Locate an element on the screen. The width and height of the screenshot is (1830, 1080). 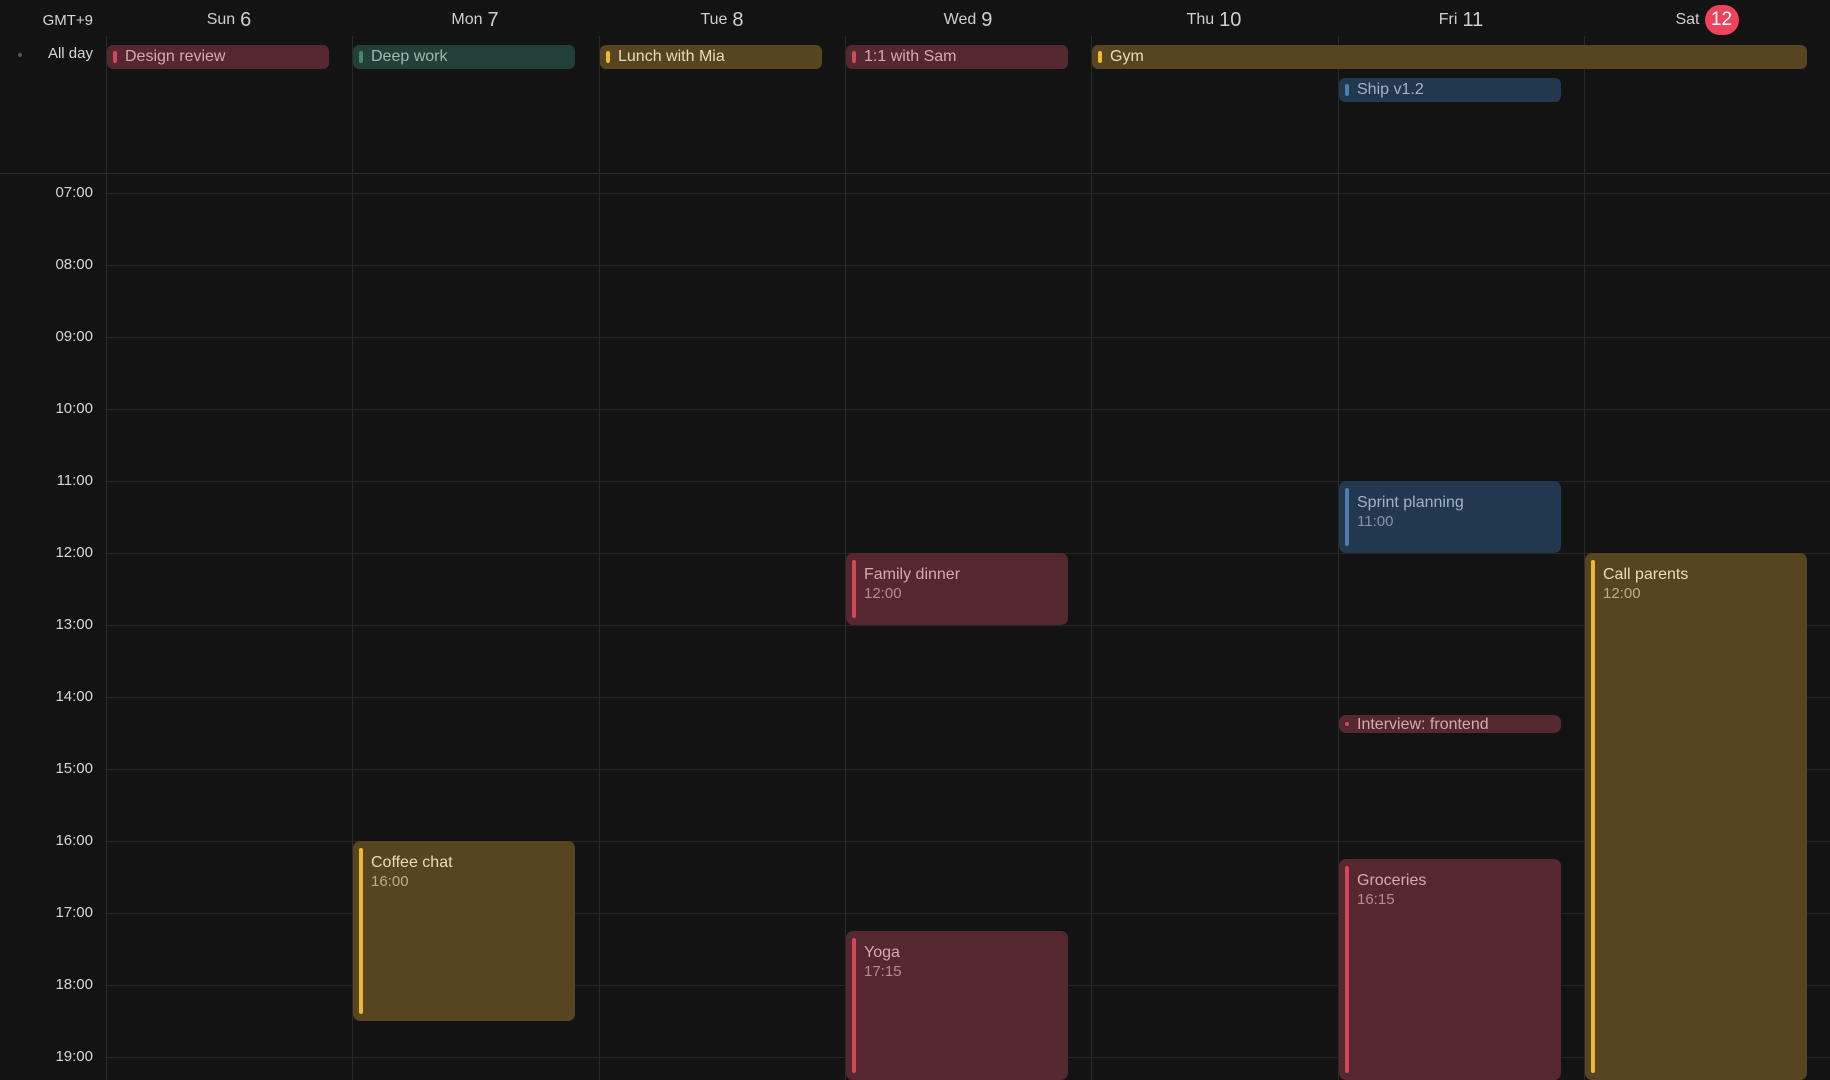
allday-separator is located at coordinates (915, 173).